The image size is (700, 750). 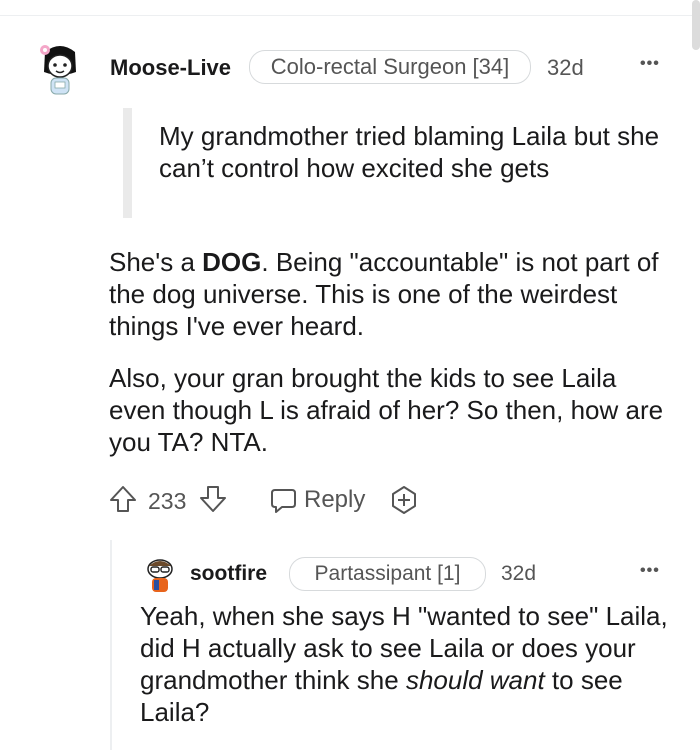 I want to click on blockquote-bar, so click(x=127, y=163).